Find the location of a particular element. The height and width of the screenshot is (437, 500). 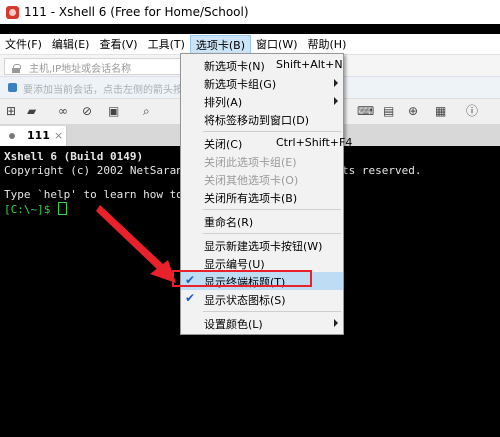

menu-view: 查看(V) is located at coordinates (118, 44).